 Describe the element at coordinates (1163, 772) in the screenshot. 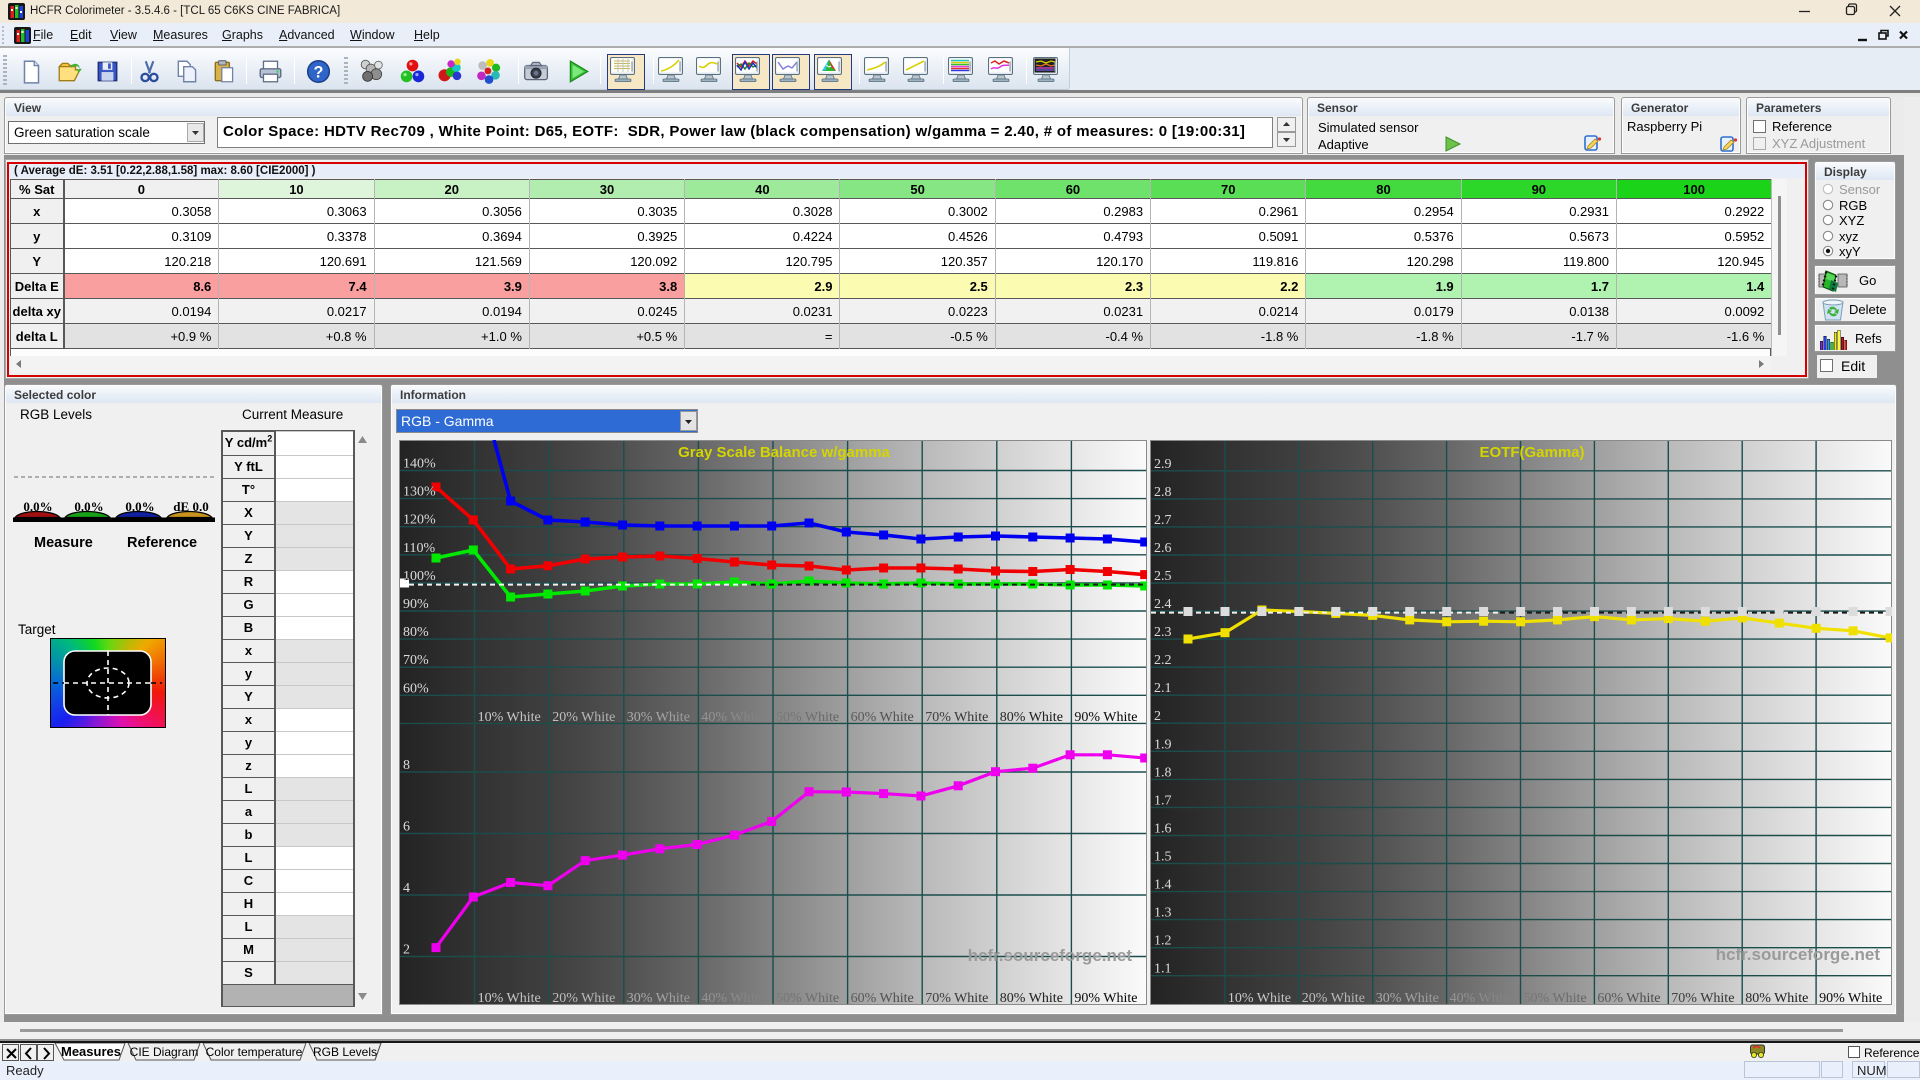

I see `svg-text: 1.8` at that location.